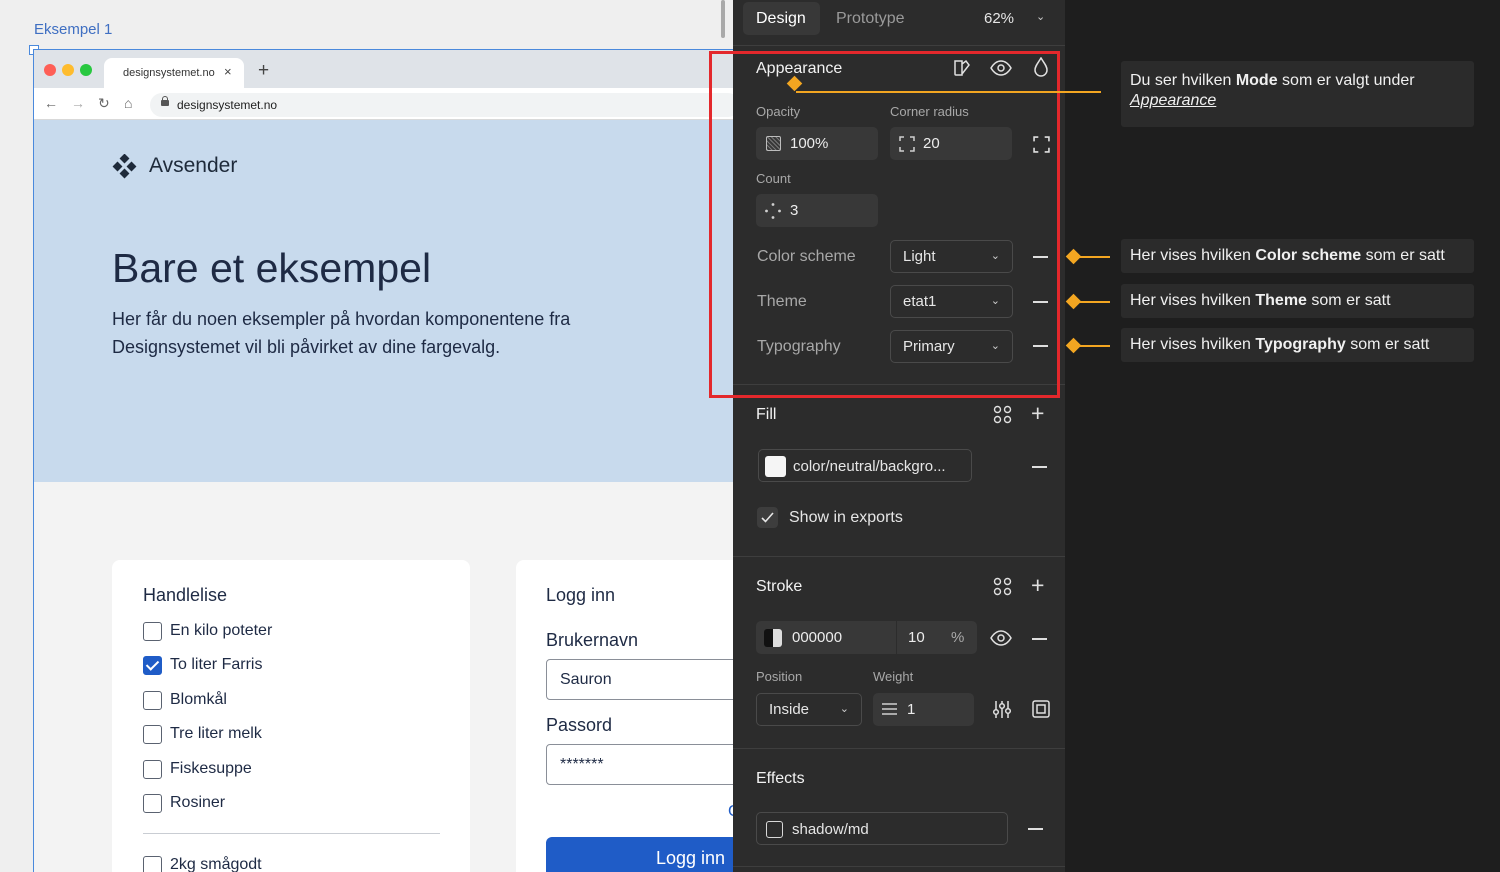 This screenshot has width=1500, height=872. What do you see at coordinates (870, 19) in the screenshot?
I see `tab-prototype: Prototype` at bounding box center [870, 19].